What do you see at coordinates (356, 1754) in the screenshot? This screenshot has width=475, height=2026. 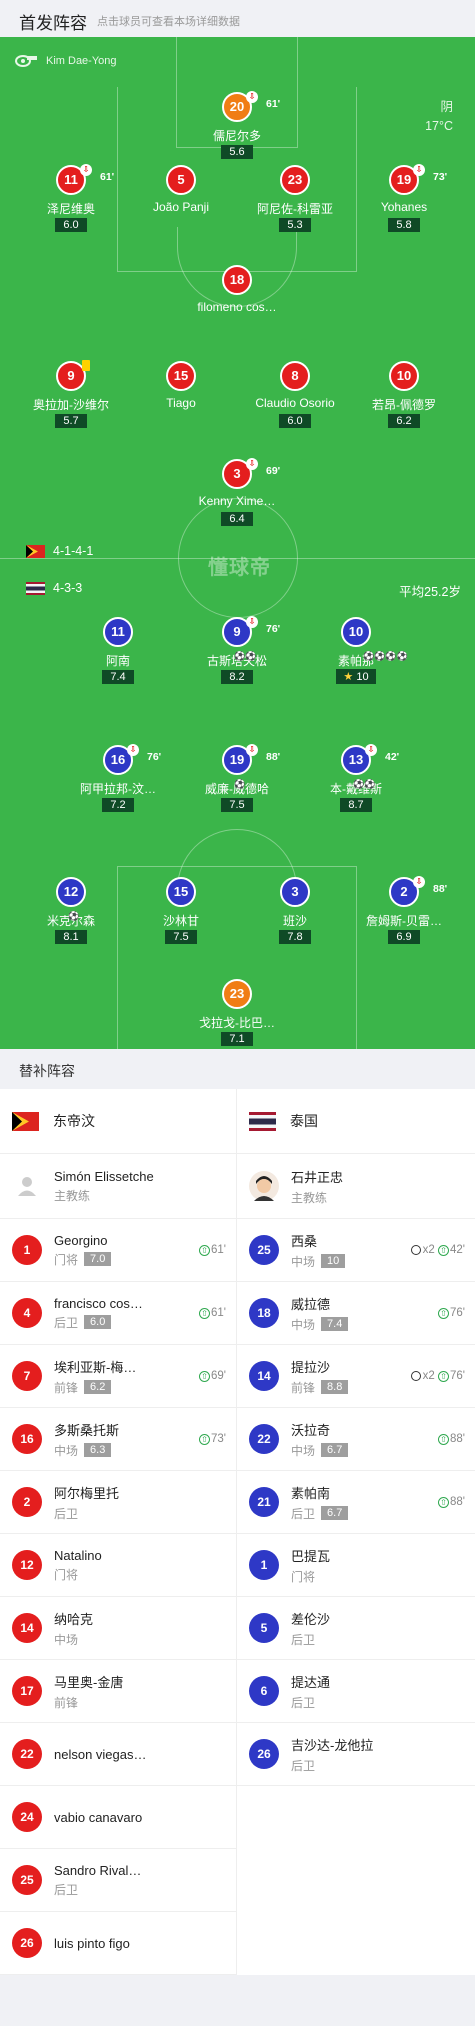 I see `sub-player-row: 26 吉沙达-龙他拉 后卫` at bounding box center [356, 1754].